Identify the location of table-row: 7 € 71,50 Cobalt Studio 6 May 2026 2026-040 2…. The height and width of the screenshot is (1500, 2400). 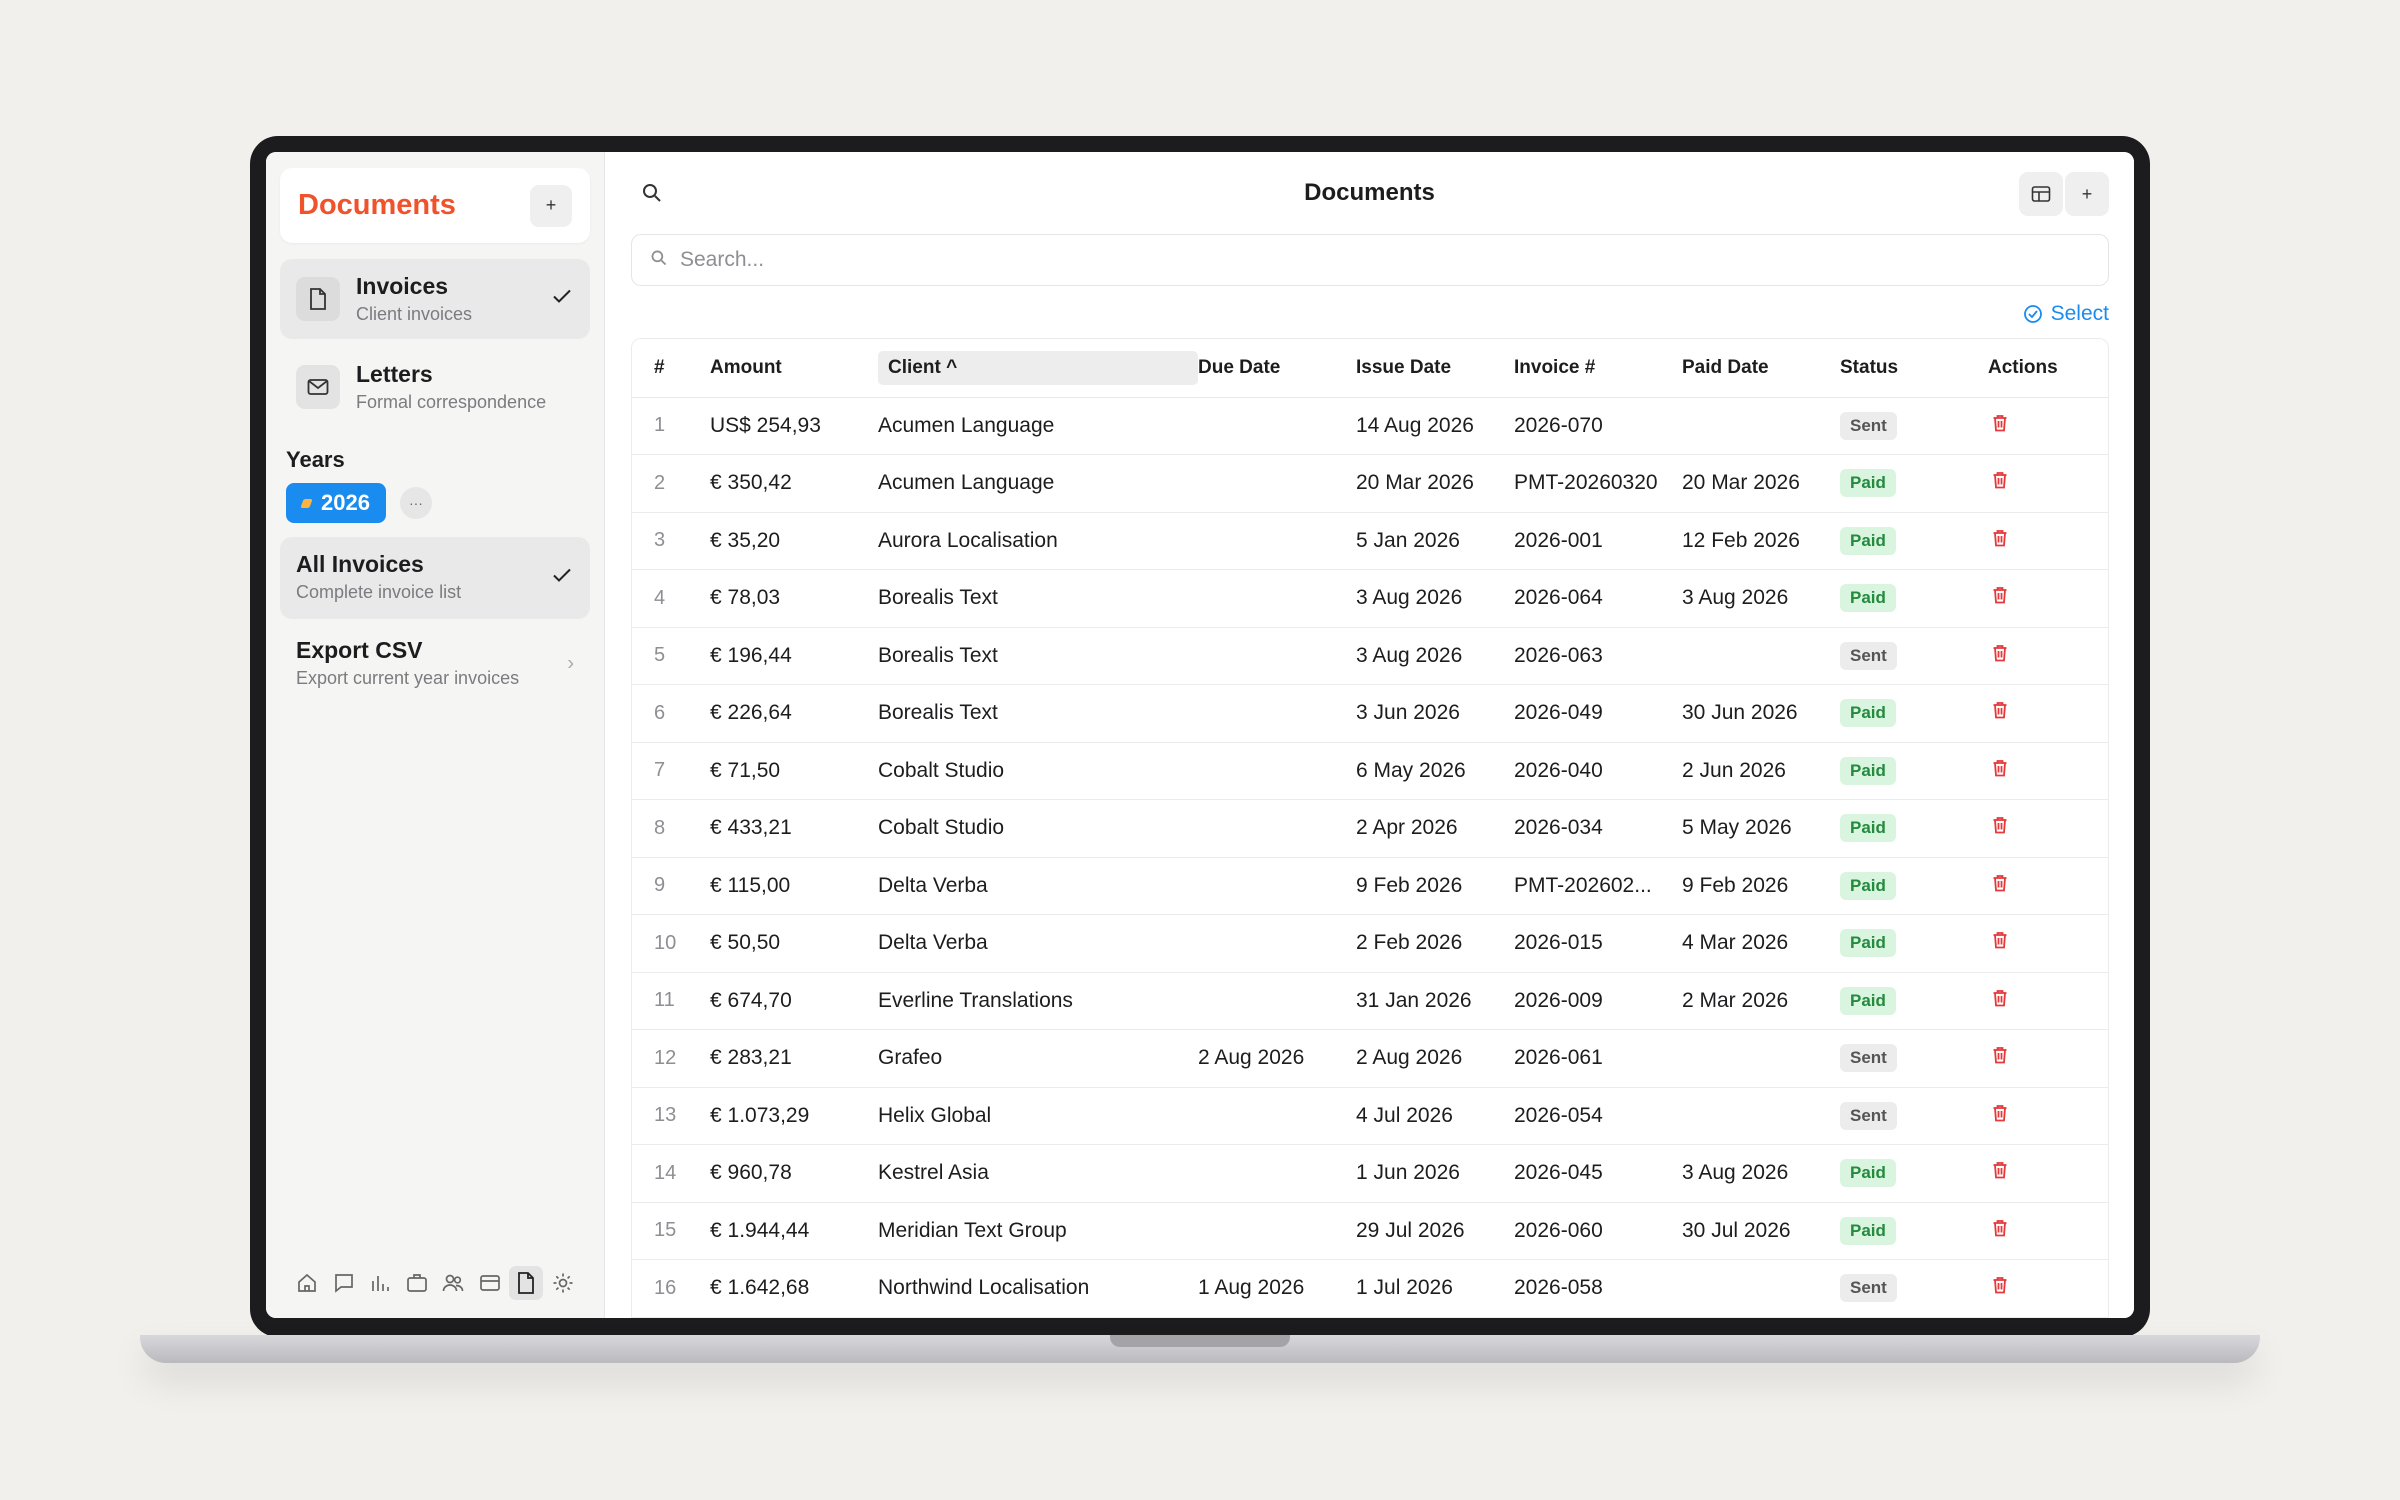
(1370, 771).